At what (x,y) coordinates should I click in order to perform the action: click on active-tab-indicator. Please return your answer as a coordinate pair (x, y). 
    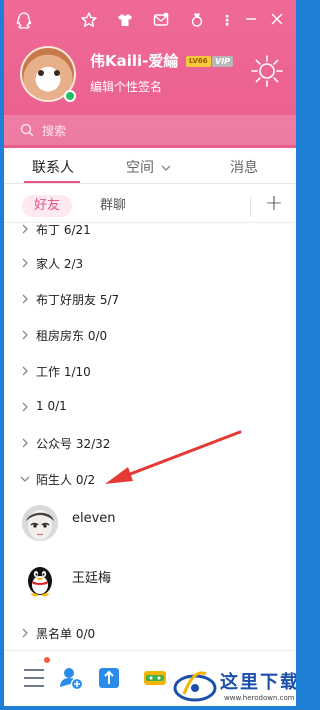
    Looking at the image, I should click on (52, 182).